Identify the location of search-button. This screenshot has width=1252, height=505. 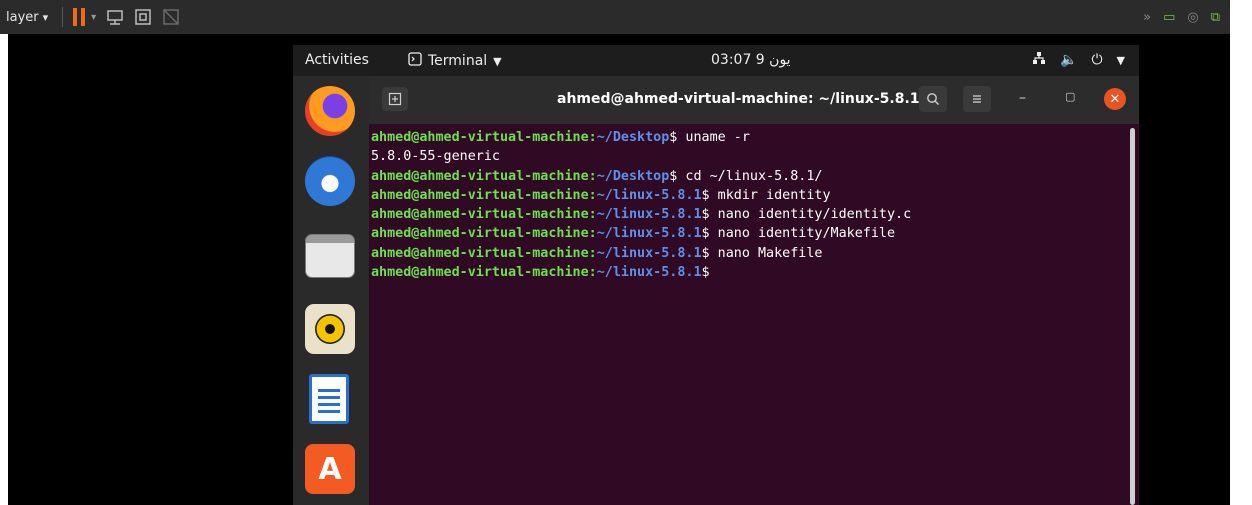
(933, 99).